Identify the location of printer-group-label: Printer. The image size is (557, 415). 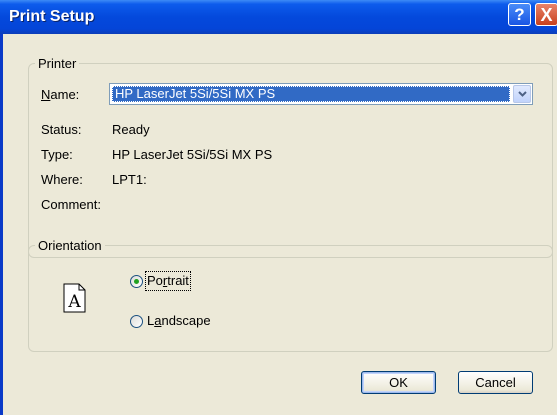
(57, 63).